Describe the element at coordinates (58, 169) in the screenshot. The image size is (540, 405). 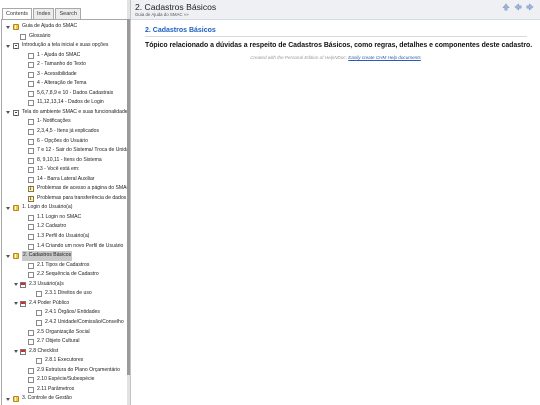
I see `tree-item-label: 13 - Você está em:` at that location.